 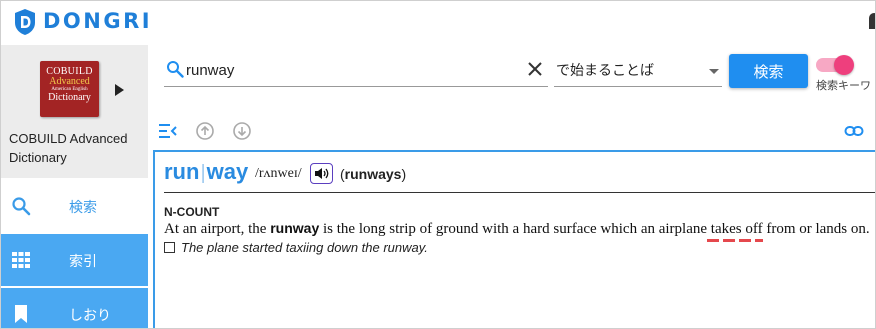 I want to click on search-mode-select: で始まることば, so click(x=638, y=72).